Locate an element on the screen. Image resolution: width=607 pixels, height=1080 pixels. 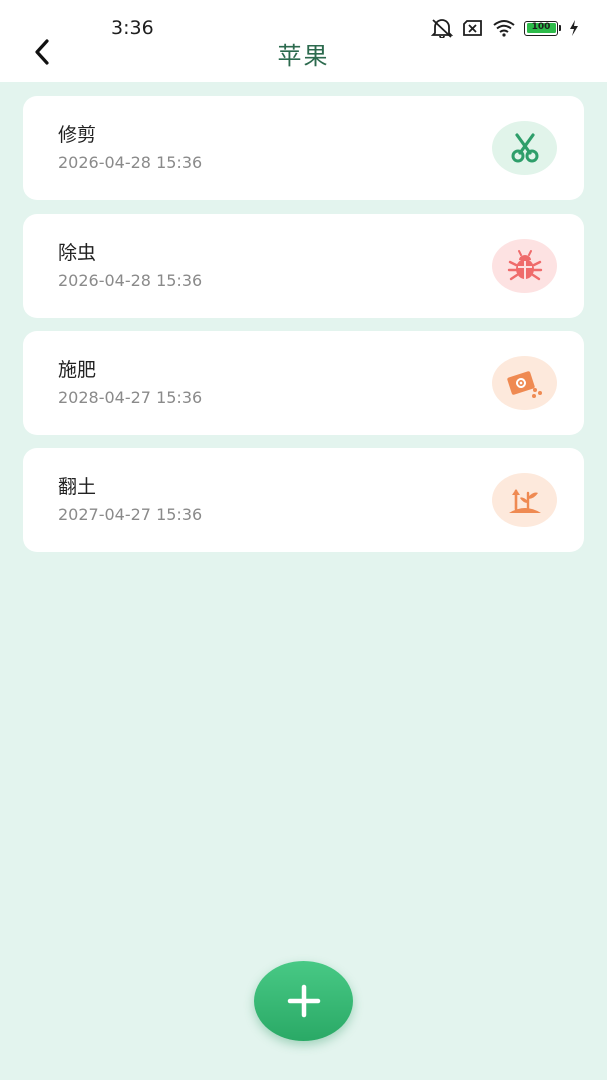
page-title: 苹果 is located at coordinates (303, 56).